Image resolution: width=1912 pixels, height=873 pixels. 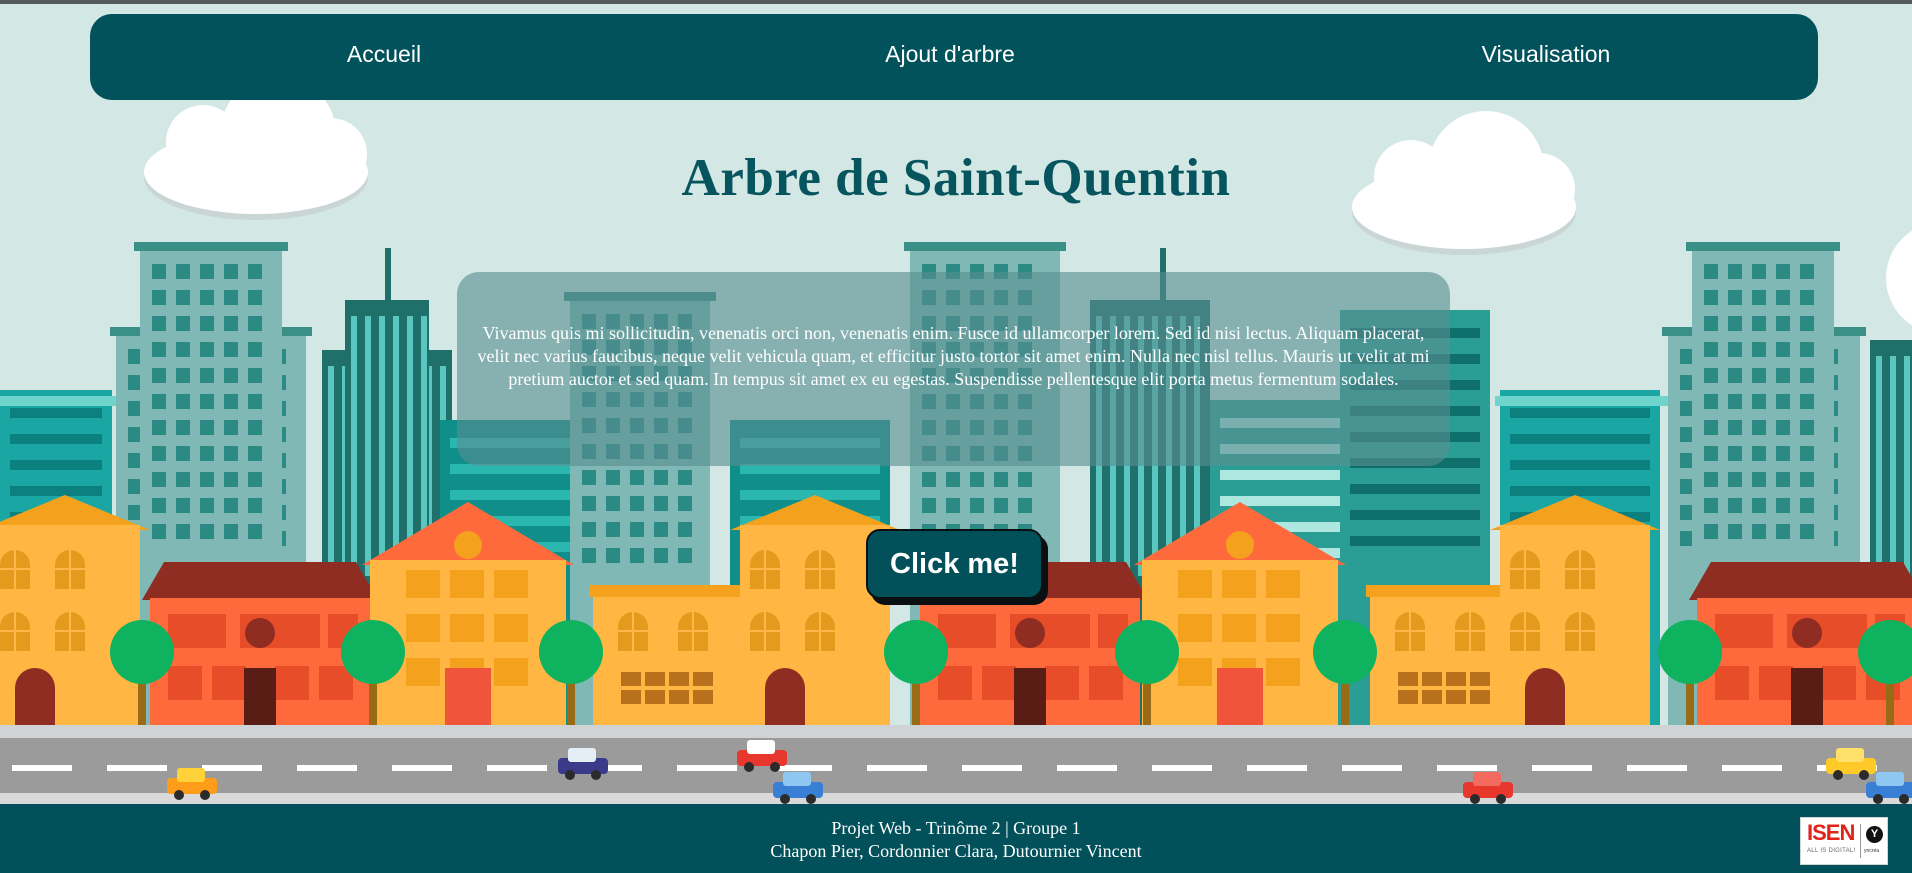 I want to click on nav-link-accueil: Accueil, so click(x=384, y=57).